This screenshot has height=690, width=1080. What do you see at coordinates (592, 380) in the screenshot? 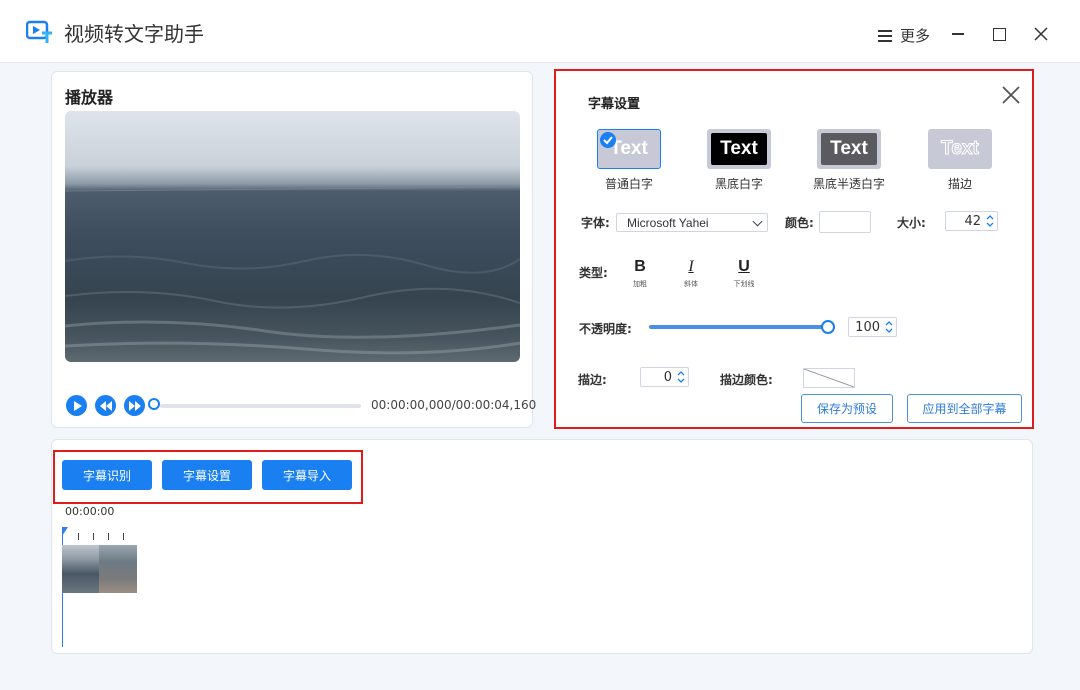
I see `stroke-label: 描边:` at bounding box center [592, 380].